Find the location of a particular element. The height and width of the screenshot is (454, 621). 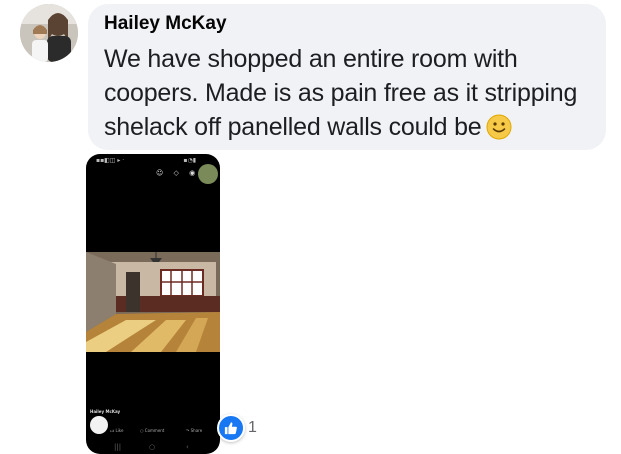

reaction-summary: 1 is located at coordinates (237, 428).